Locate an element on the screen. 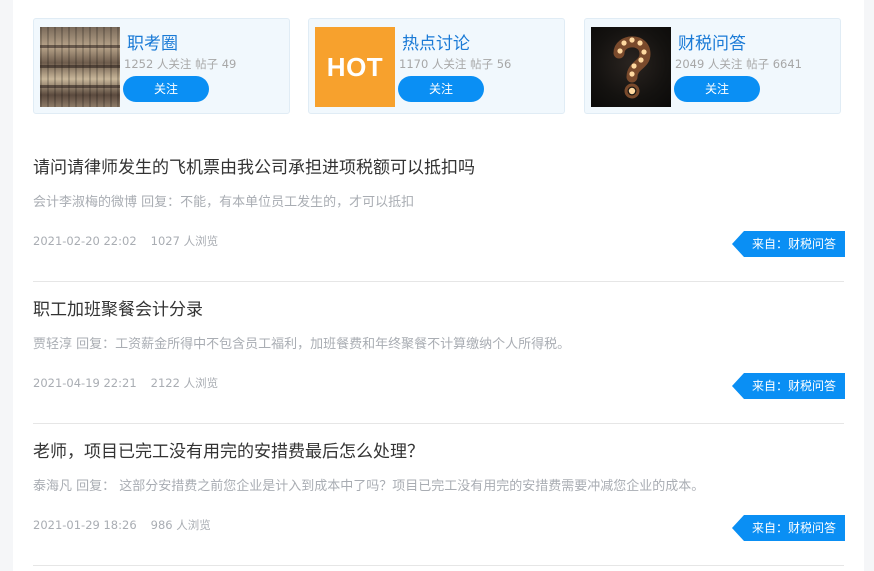 The width and height of the screenshot is (874, 571). circle-title: 职考圈 is located at coordinates (152, 41).